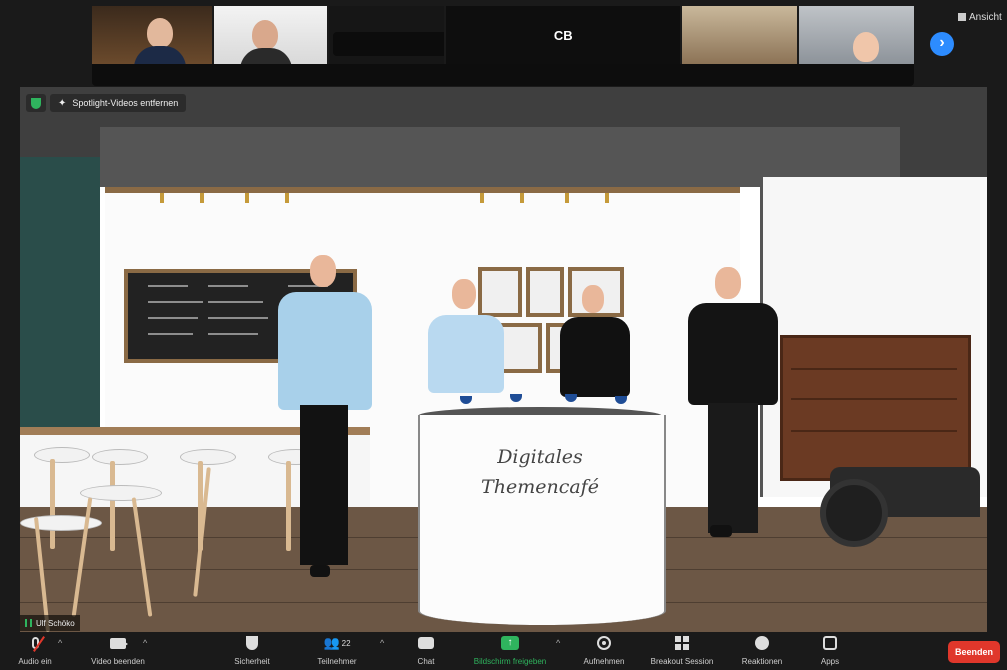  Describe the element at coordinates (62, 103) in the screenshot. I see `pin-icon: ✦` at that location.